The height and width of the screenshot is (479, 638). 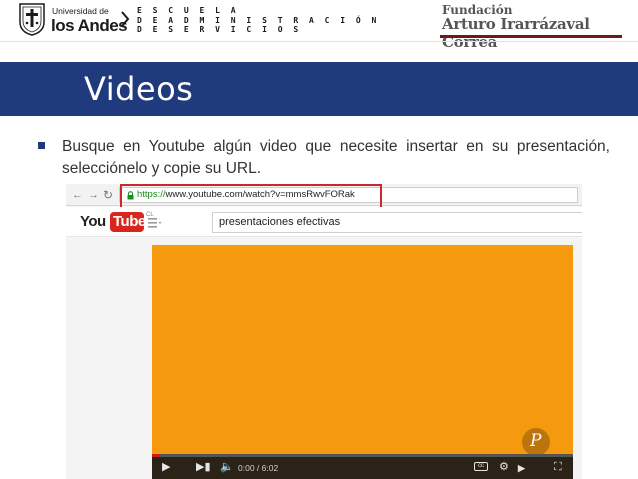 What do you see at coordinates (77, 195) in the screenshot?
I see `back-arrow-icon: ←` at bounding box center [77, 195].